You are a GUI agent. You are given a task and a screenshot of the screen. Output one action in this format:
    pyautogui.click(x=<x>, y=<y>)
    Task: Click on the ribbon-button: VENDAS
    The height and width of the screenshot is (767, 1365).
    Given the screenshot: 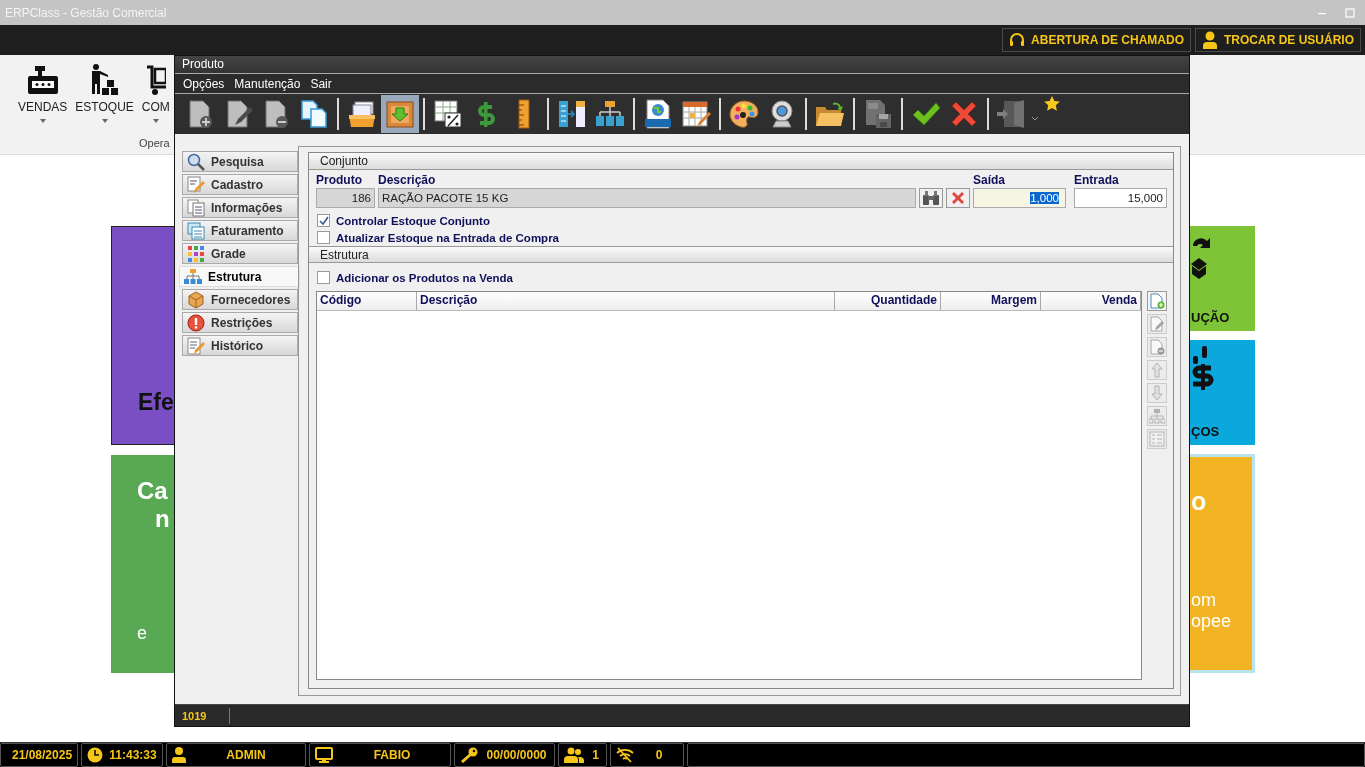 What is the action you would take?
    pyautogui.click(x=43, y=93)
    